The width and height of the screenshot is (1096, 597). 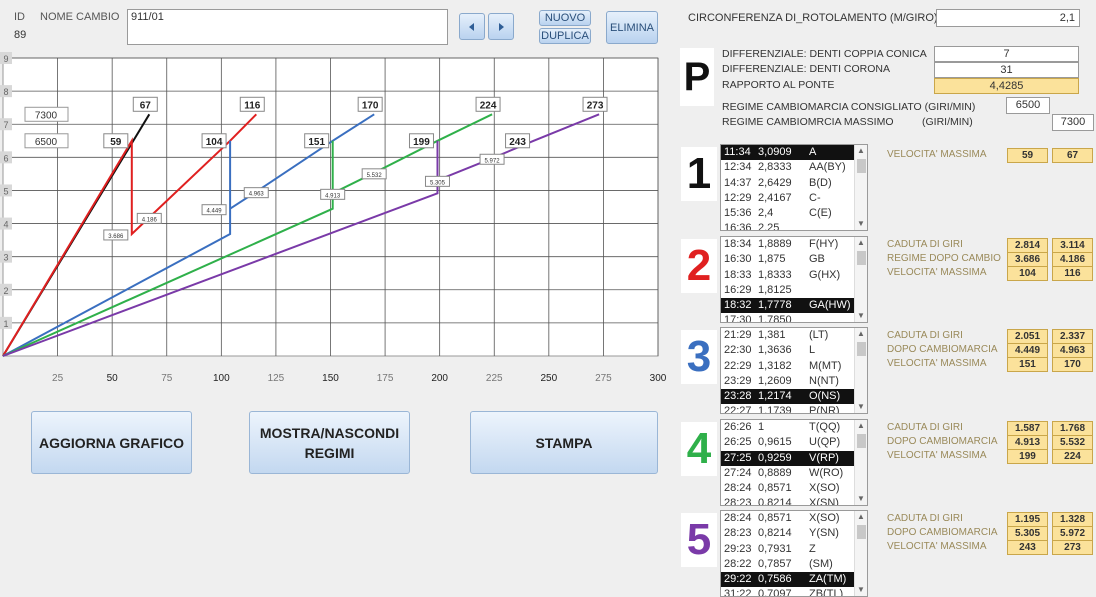 I want to click on speed-value: 59, so click(x=1027, y=155).